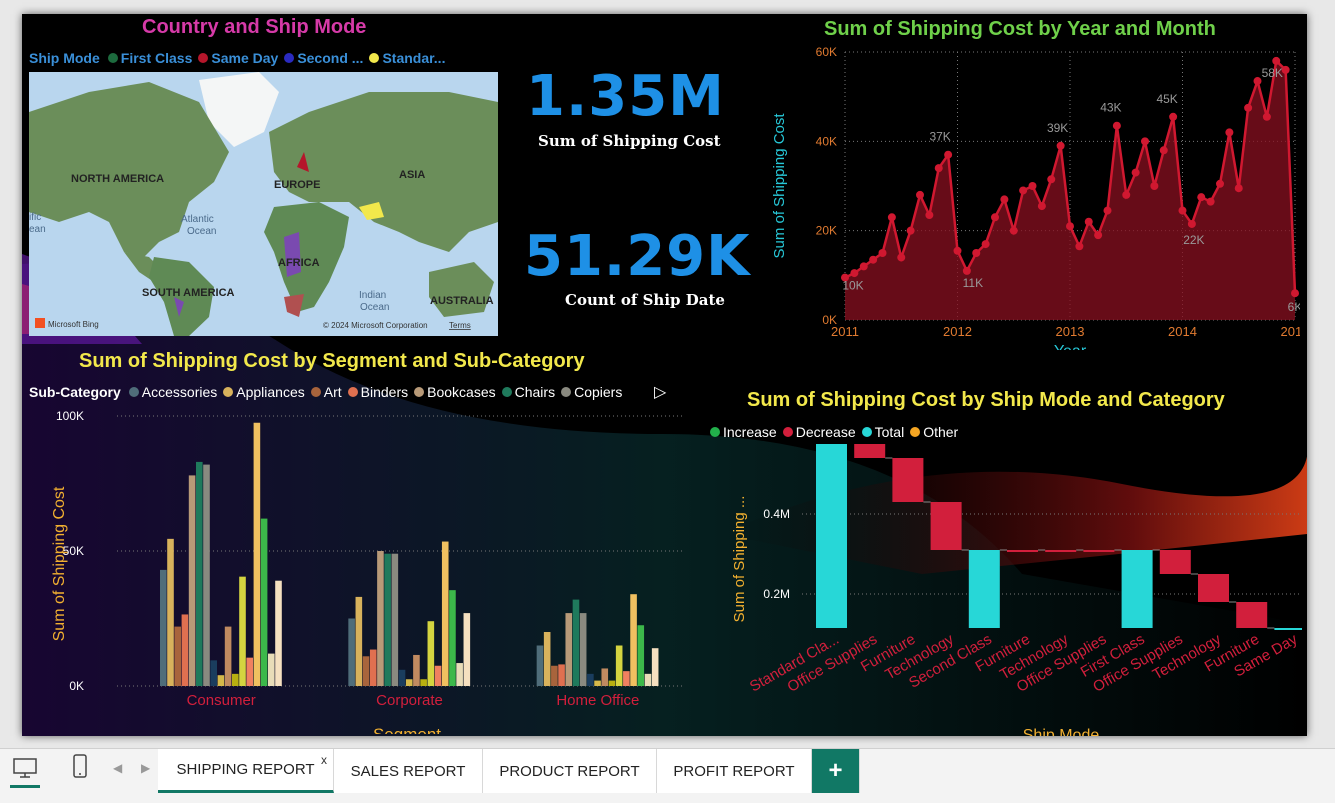  What do you see at coordinates (25, 770) in the screenshot?
I see `desktop-view-icon` at bounding box center [25, 770].